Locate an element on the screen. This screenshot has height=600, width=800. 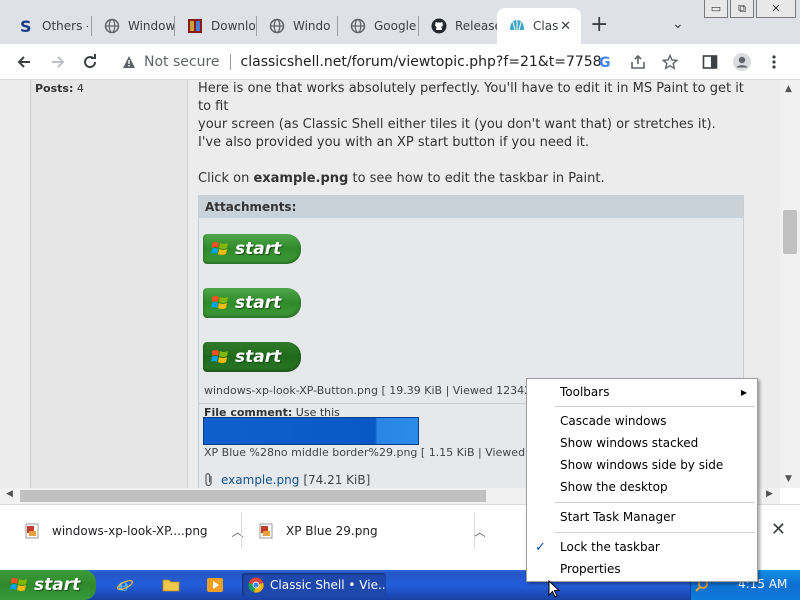
warning-icon is located at coordinates (129, 62).